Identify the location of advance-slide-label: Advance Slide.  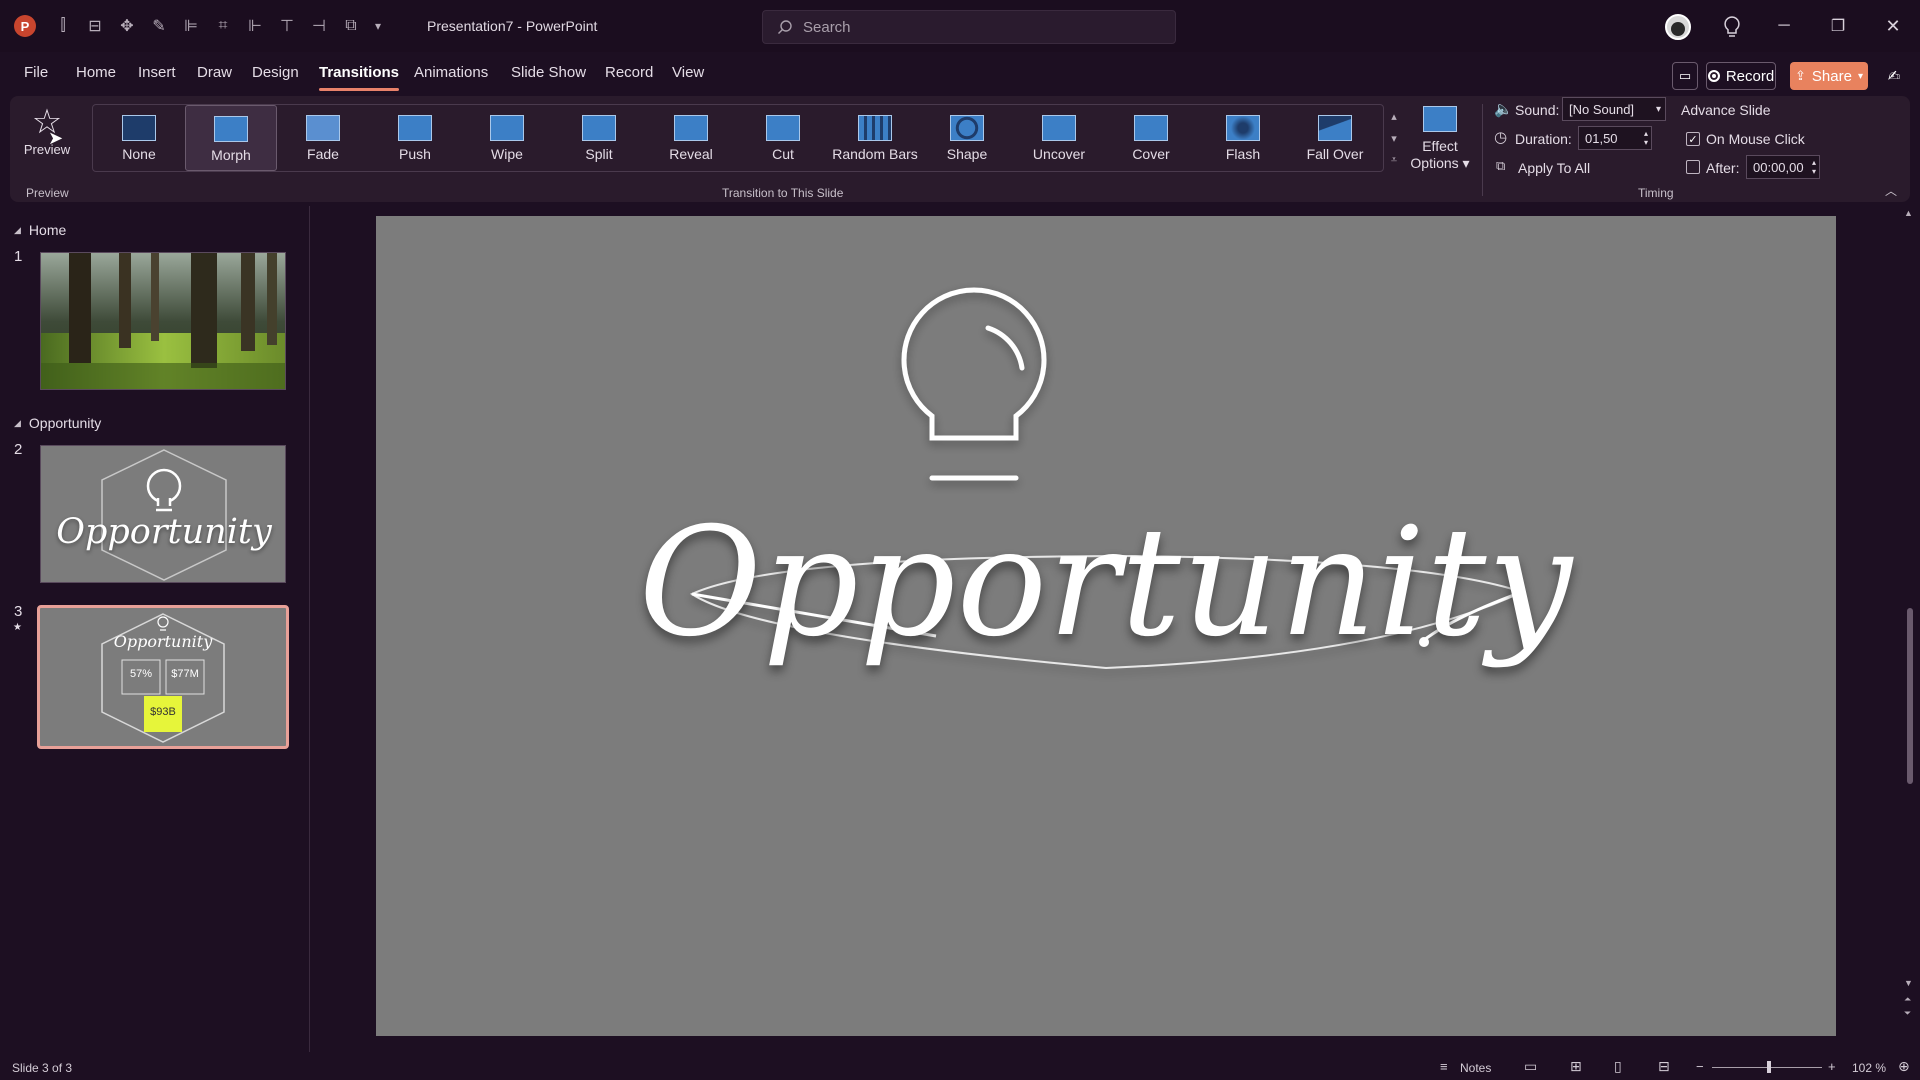
(1726, 110).